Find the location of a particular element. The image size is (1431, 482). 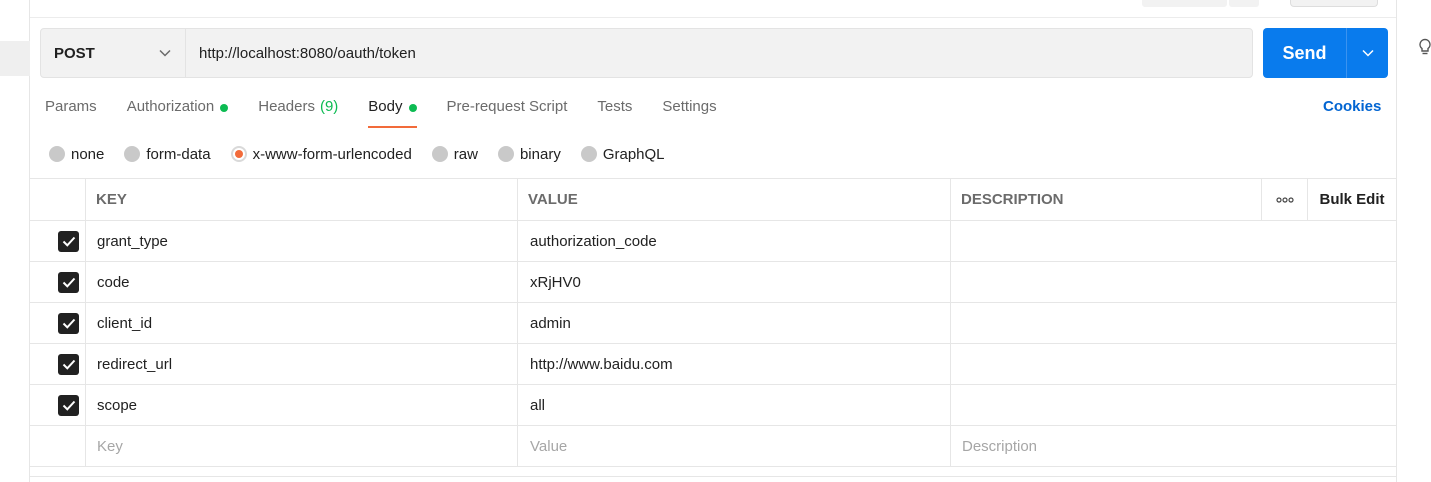

url-bar: POST http://localhost:8080/oauth/token is located at coordinates (646, 53).